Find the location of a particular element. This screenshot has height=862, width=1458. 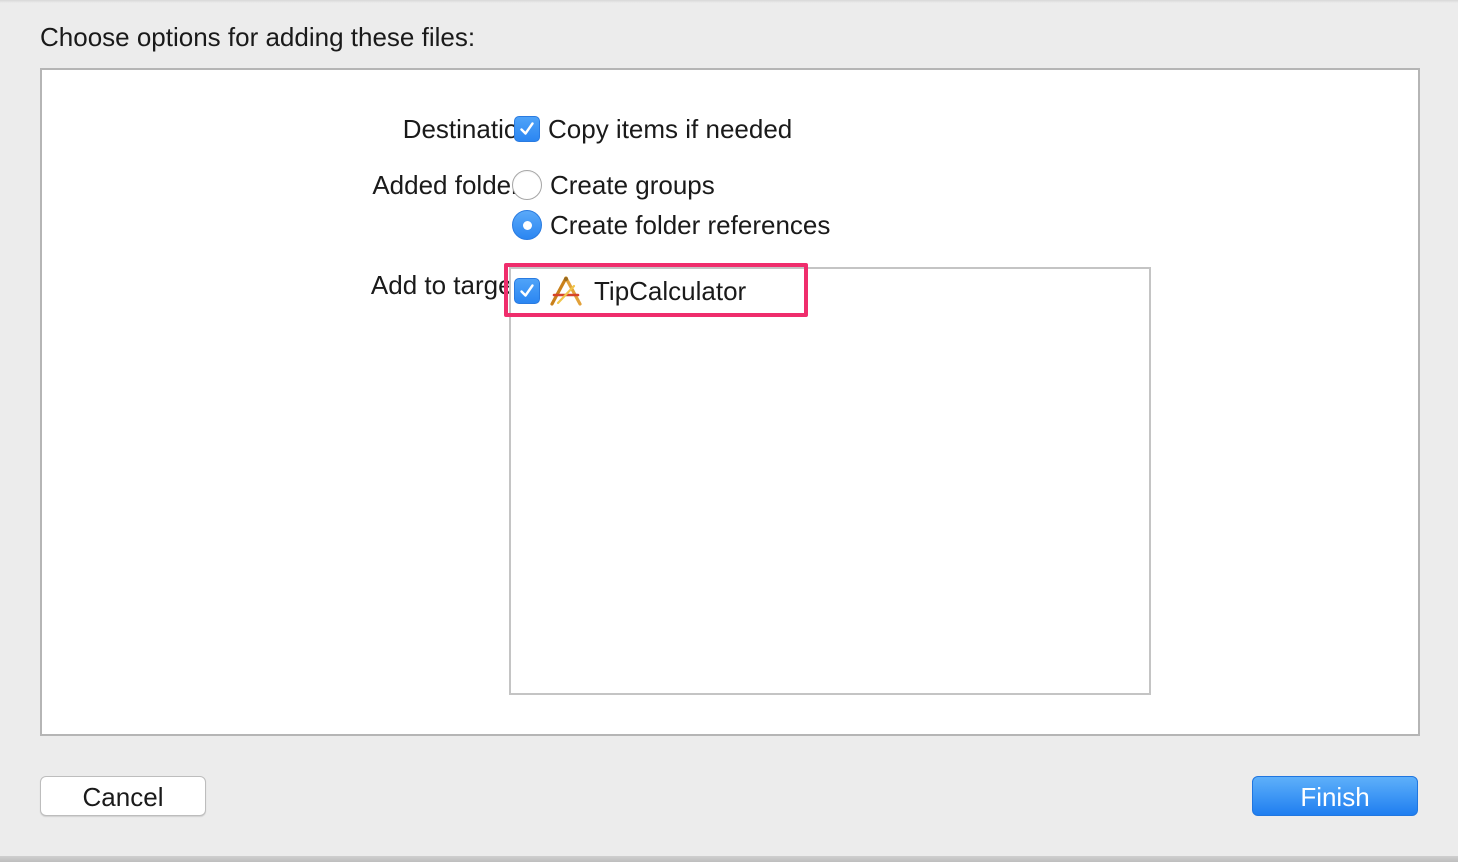

create-groups-option: Create groups is located at coordinates (613, 185).